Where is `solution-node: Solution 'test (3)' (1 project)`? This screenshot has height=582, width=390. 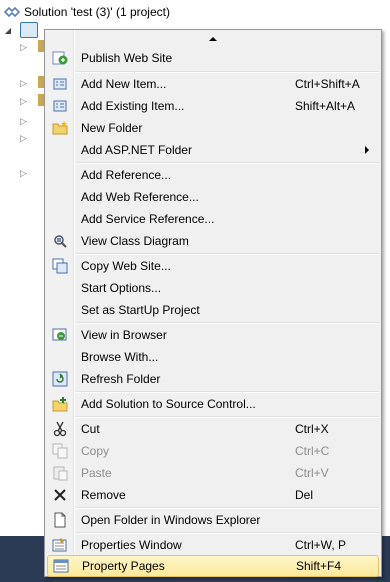 solution-node: Solution 'test (3)' (1 project) is located at coordinates (87, 12).